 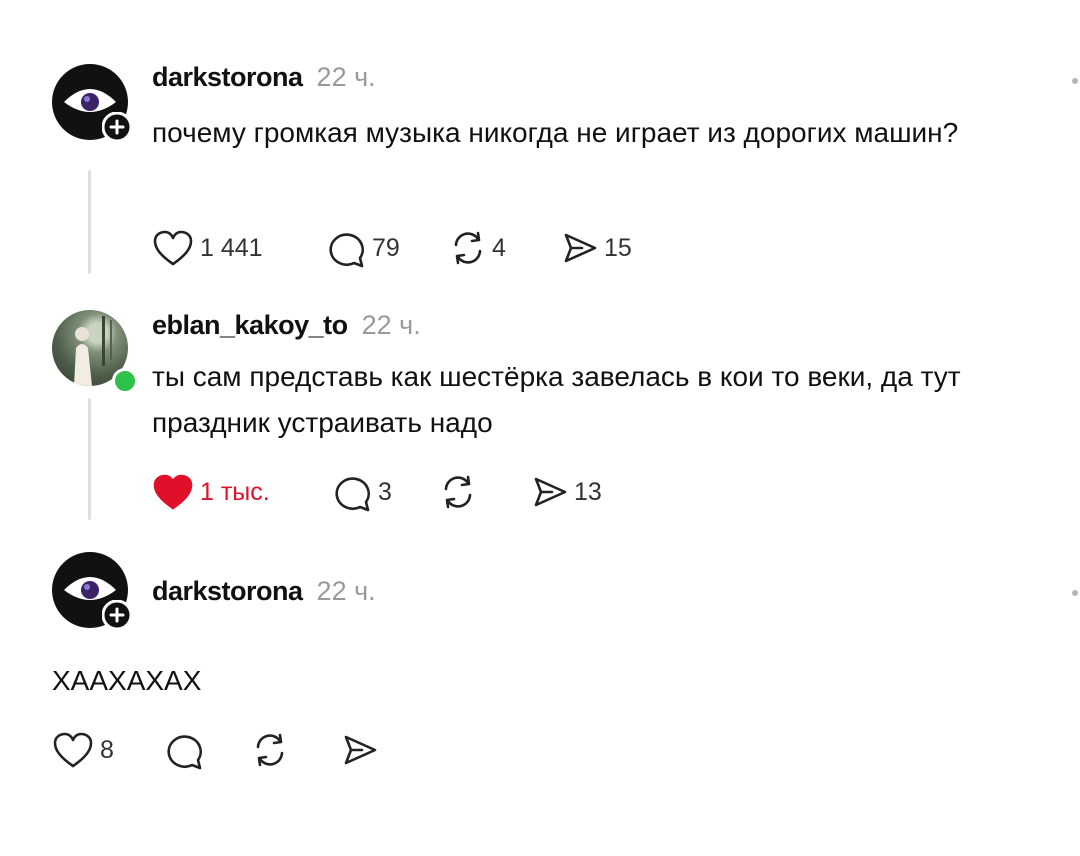 I want to click on action-bar: 1 441 79 4 15, so click(x=452, y=248).